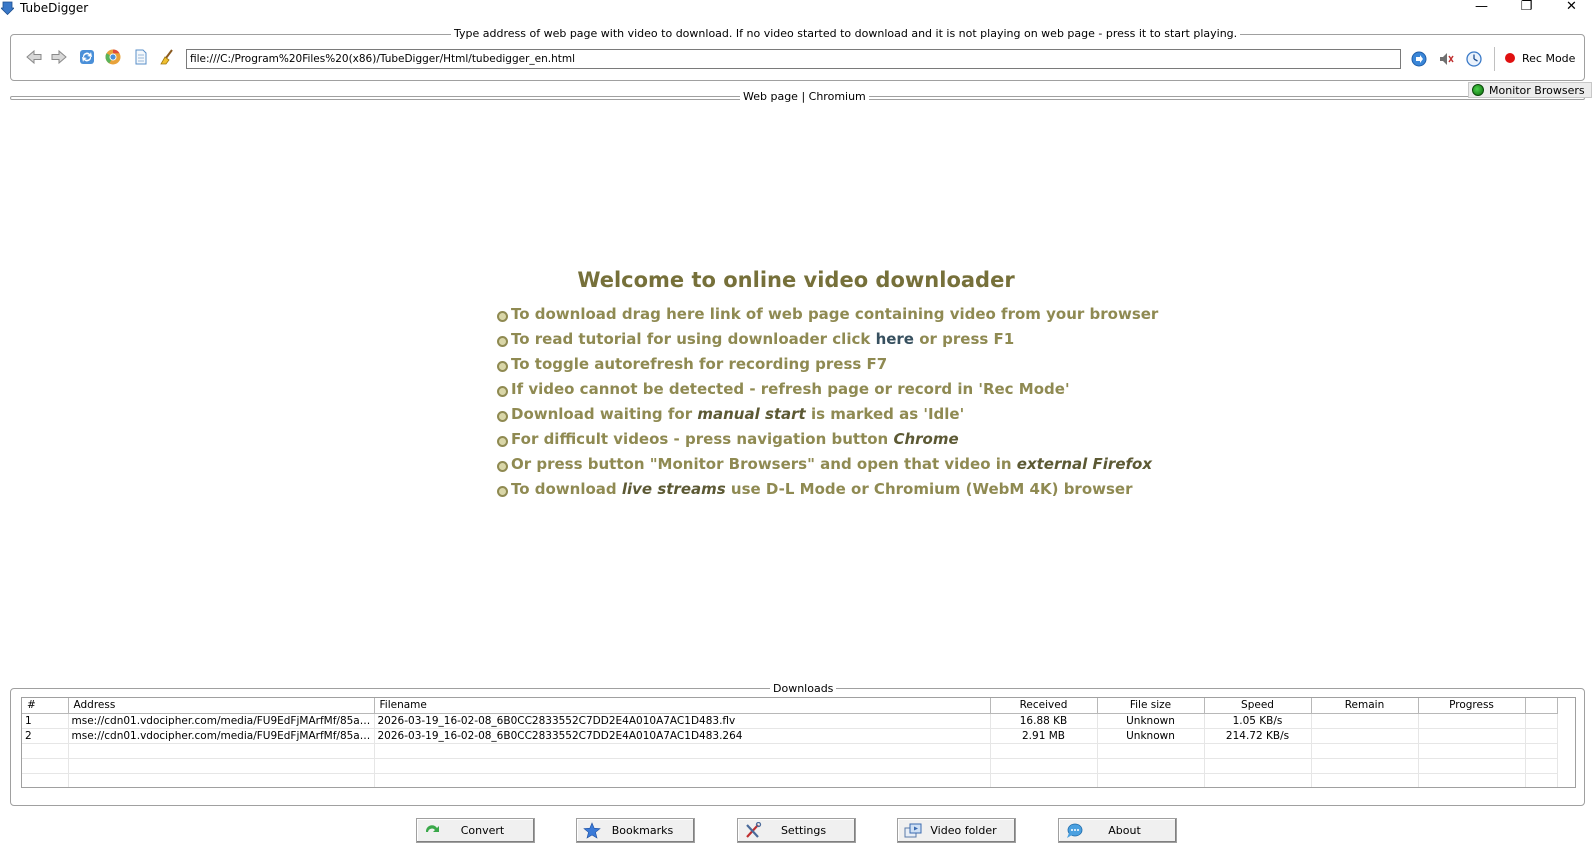  I want to click on page-icon, so click(141, 57).